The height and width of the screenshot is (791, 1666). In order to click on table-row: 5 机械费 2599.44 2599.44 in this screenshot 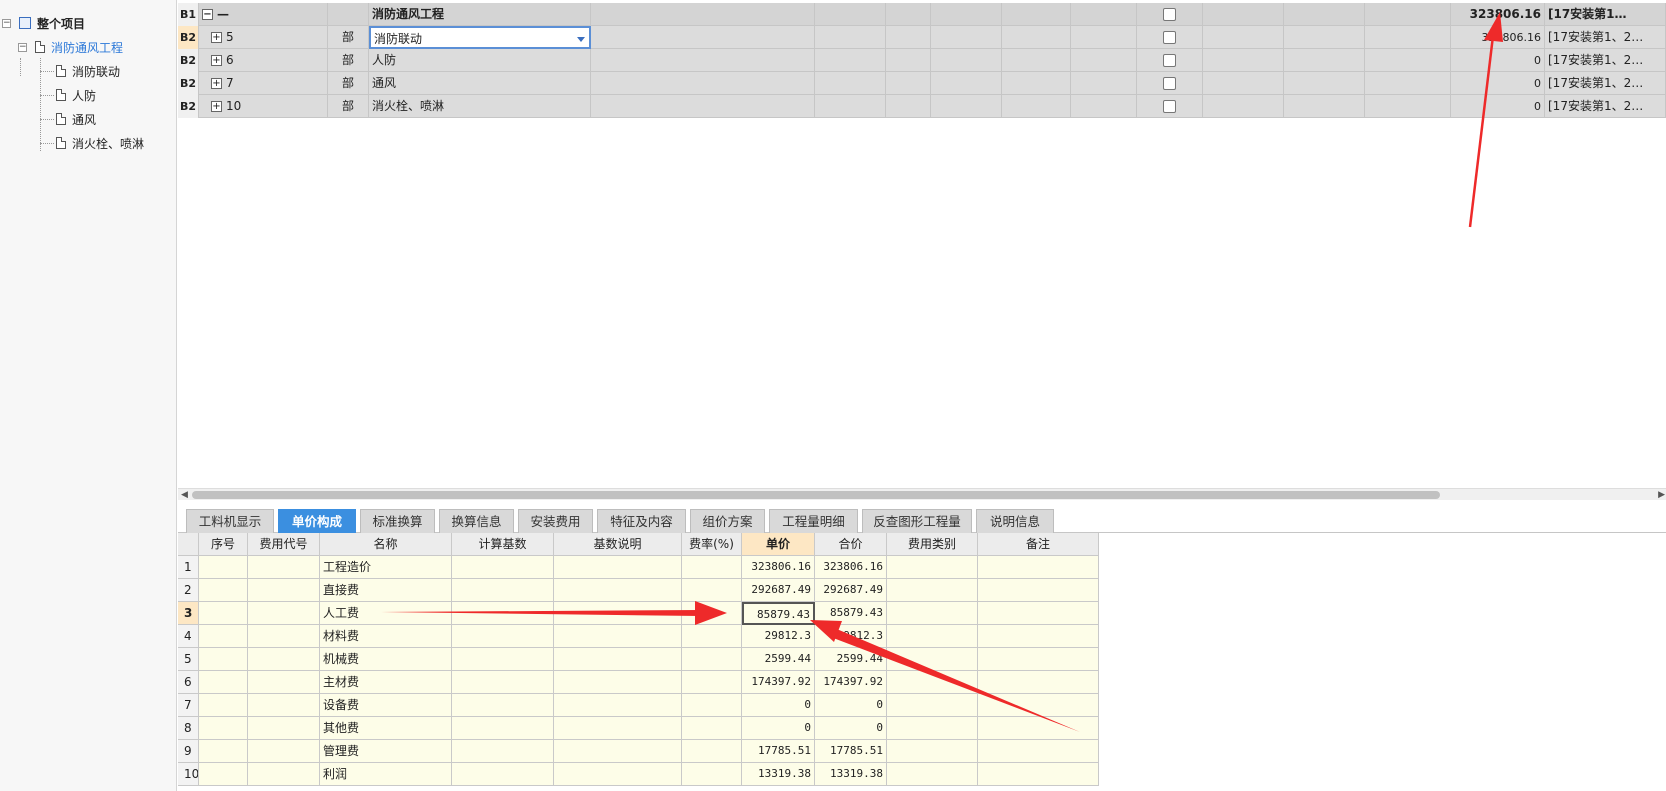, I will do `click(639, 659)`.